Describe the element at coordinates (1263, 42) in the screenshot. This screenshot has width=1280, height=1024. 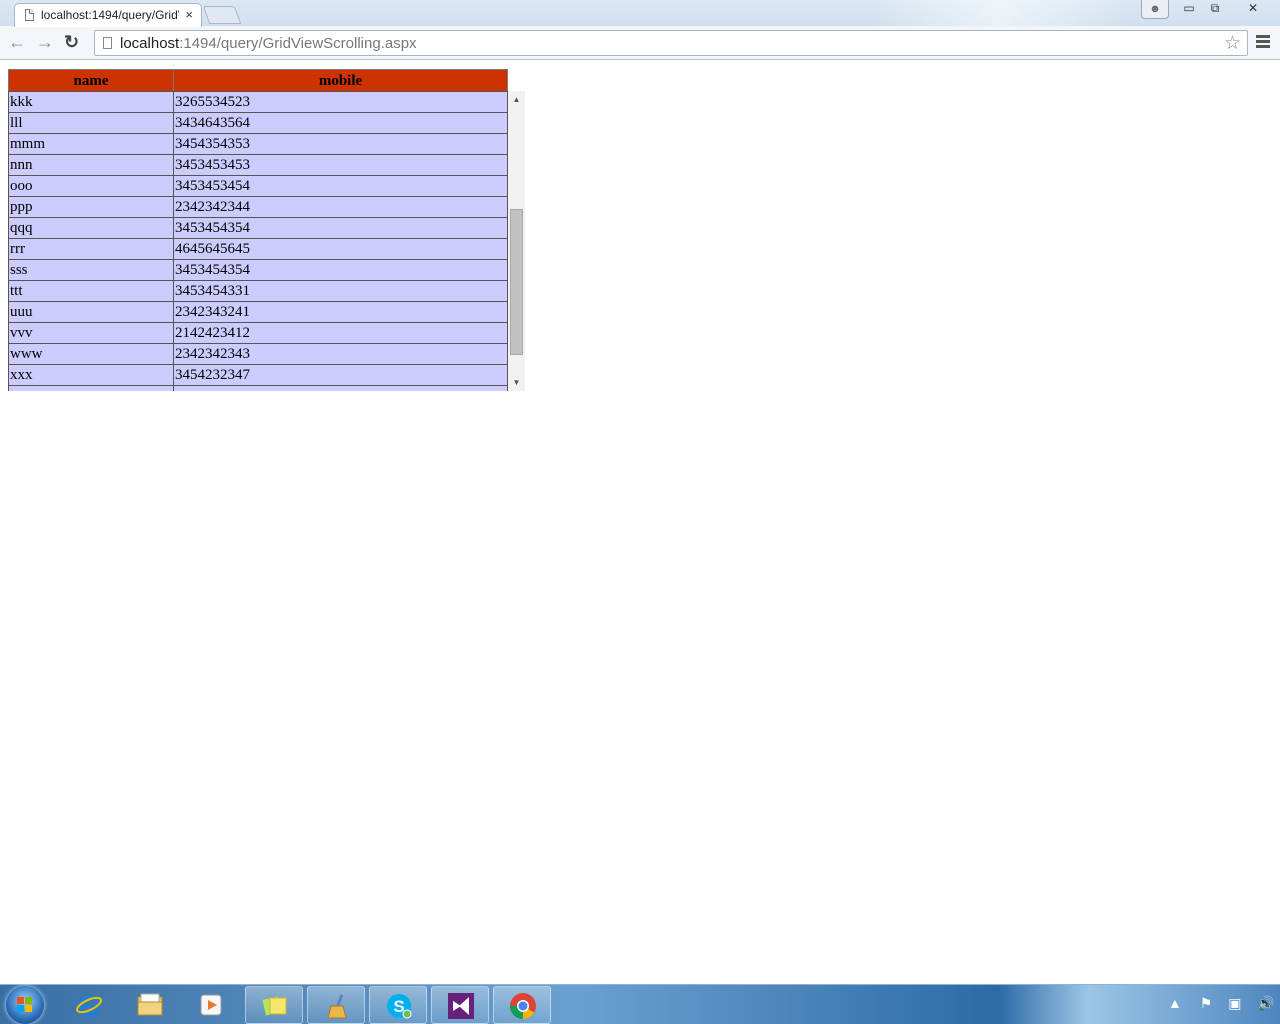
I see `chrome-menu-icon` at that location.